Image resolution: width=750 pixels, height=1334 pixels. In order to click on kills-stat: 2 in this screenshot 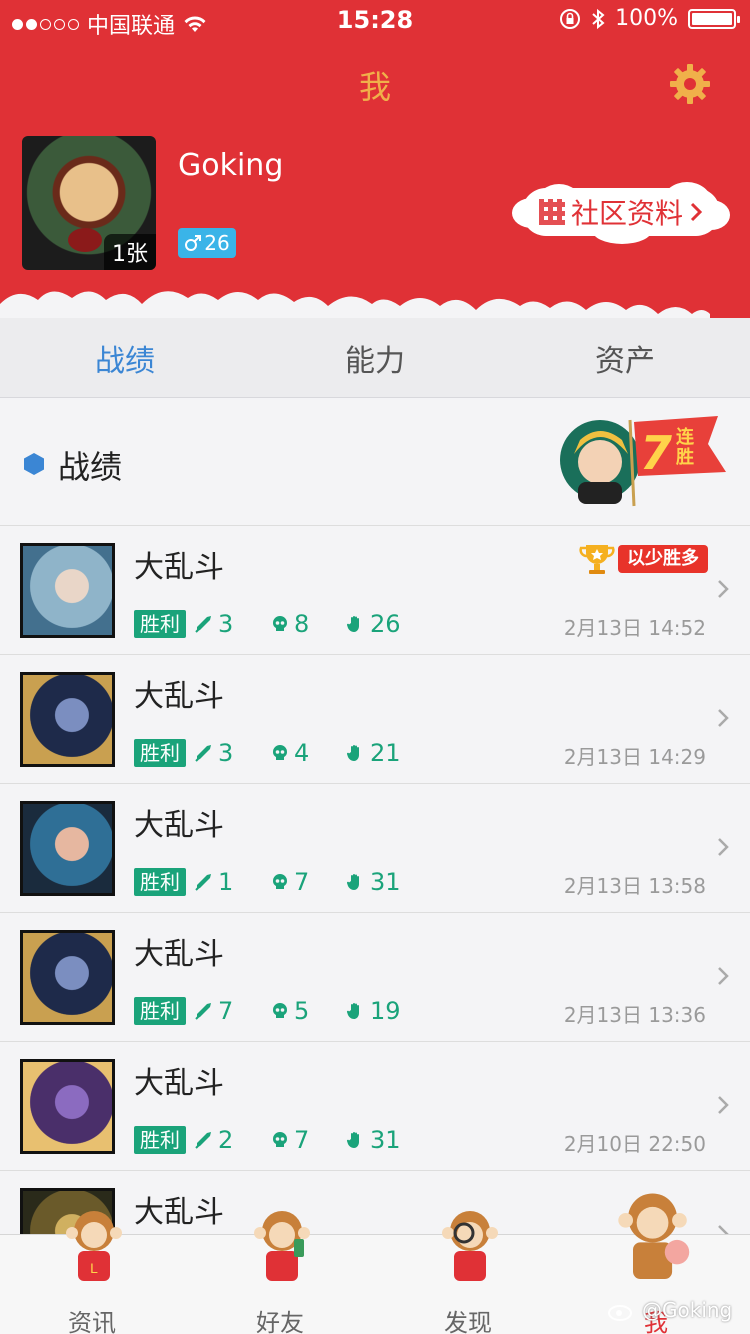, I will do `click(213, 1140)`.